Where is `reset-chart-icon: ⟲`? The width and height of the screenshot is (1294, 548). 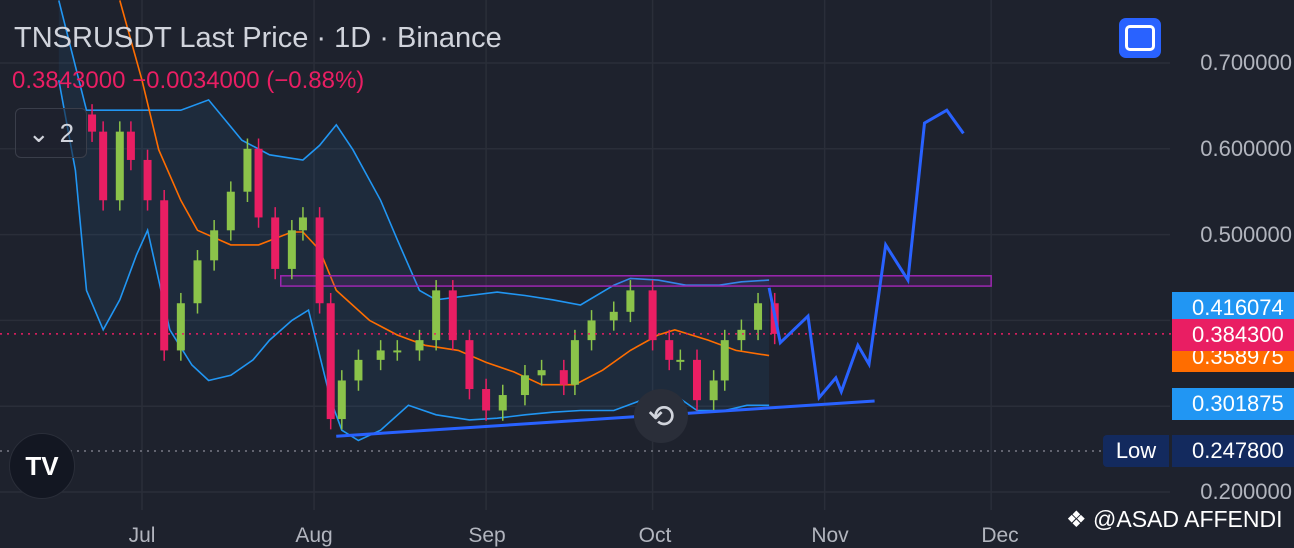
reset-chart-icon: ⟲ is located at coordinates (661, 416).